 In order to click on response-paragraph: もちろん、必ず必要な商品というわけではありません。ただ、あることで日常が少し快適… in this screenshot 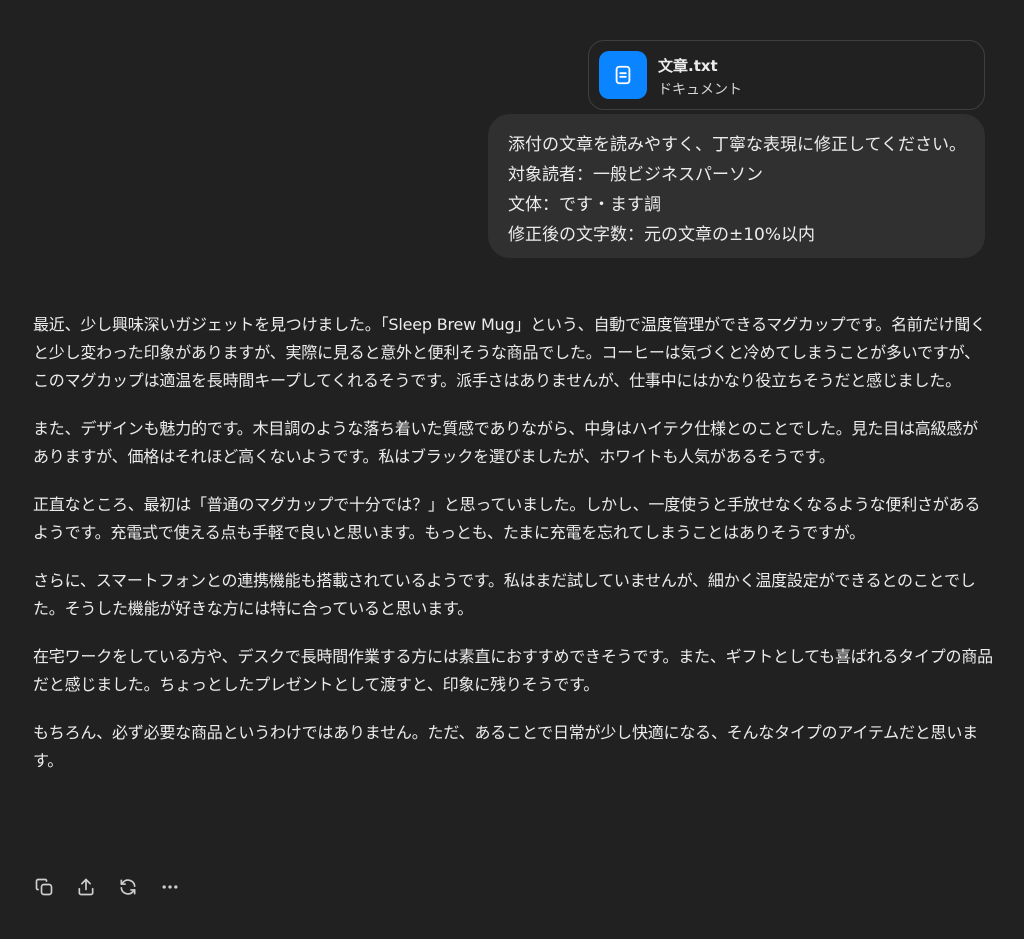, I will do `click(505, 746)`.